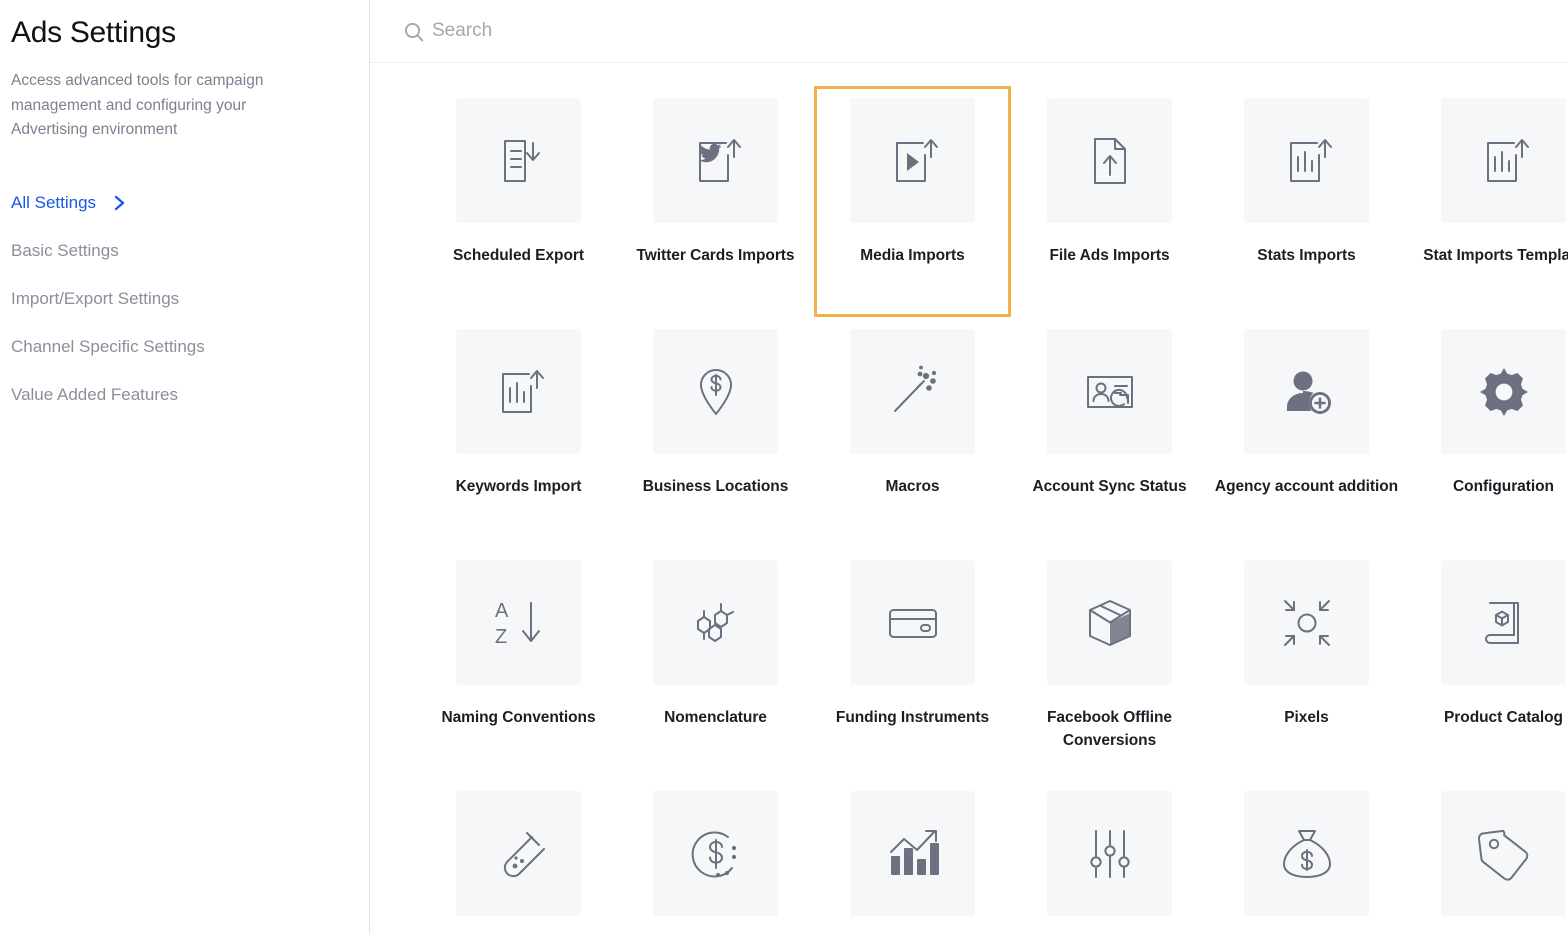 This screenshot has height=934, width=1568. I want to click on settings-tile-twitter-cards-imports: Twitter Cards Imports, so click(715, 201).